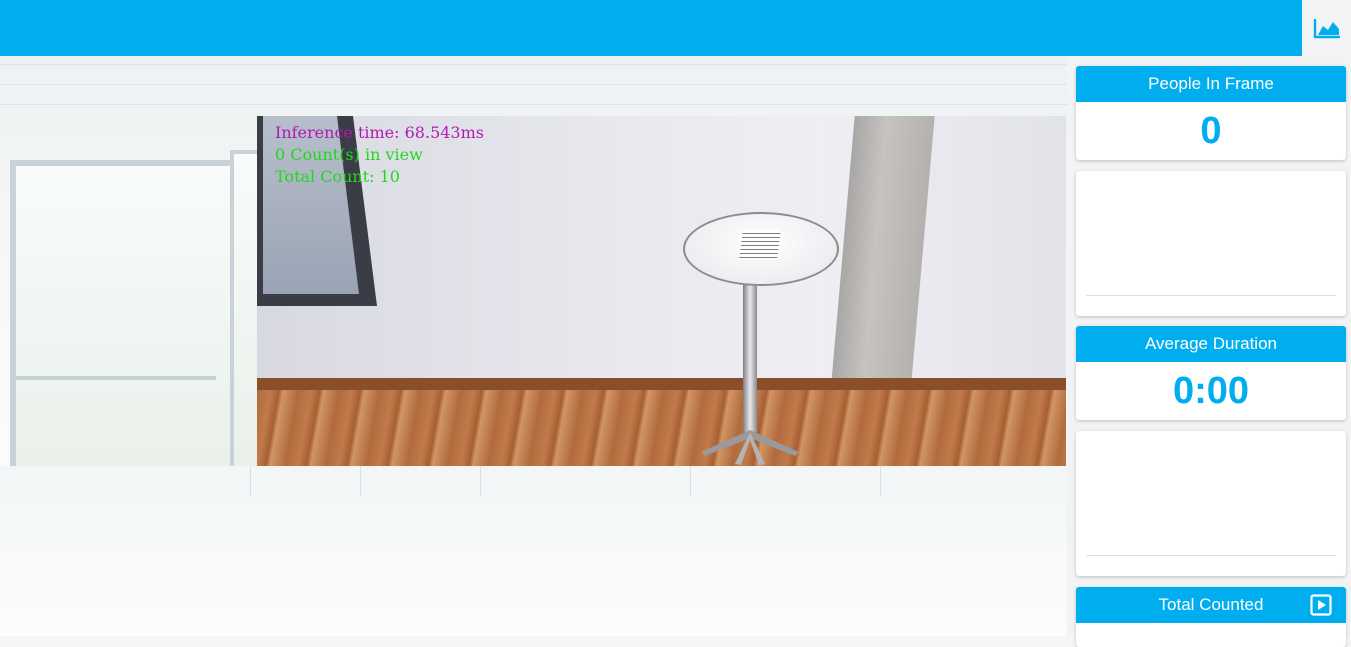 This screenshot has height=647, width=1351. I want to click on total-count-text: Total Count: 10, so click(337, 176).